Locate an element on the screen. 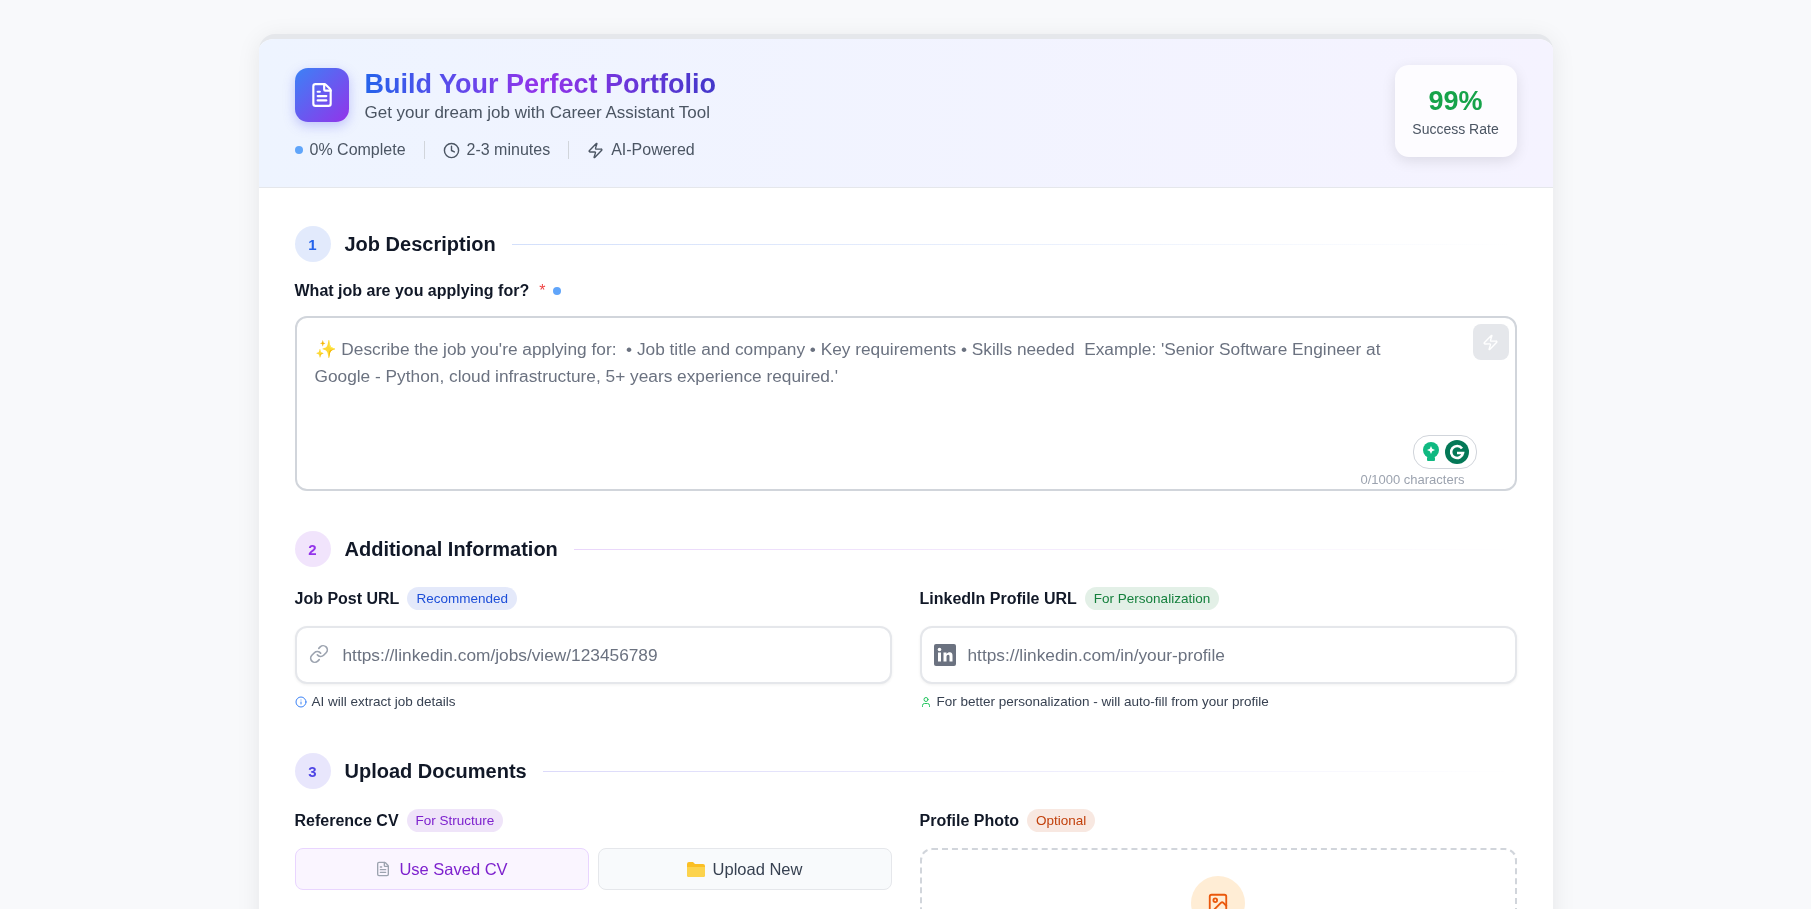 This screenshot has height=909, width=1811. lightning-button is located at coordinates (1490, 342).